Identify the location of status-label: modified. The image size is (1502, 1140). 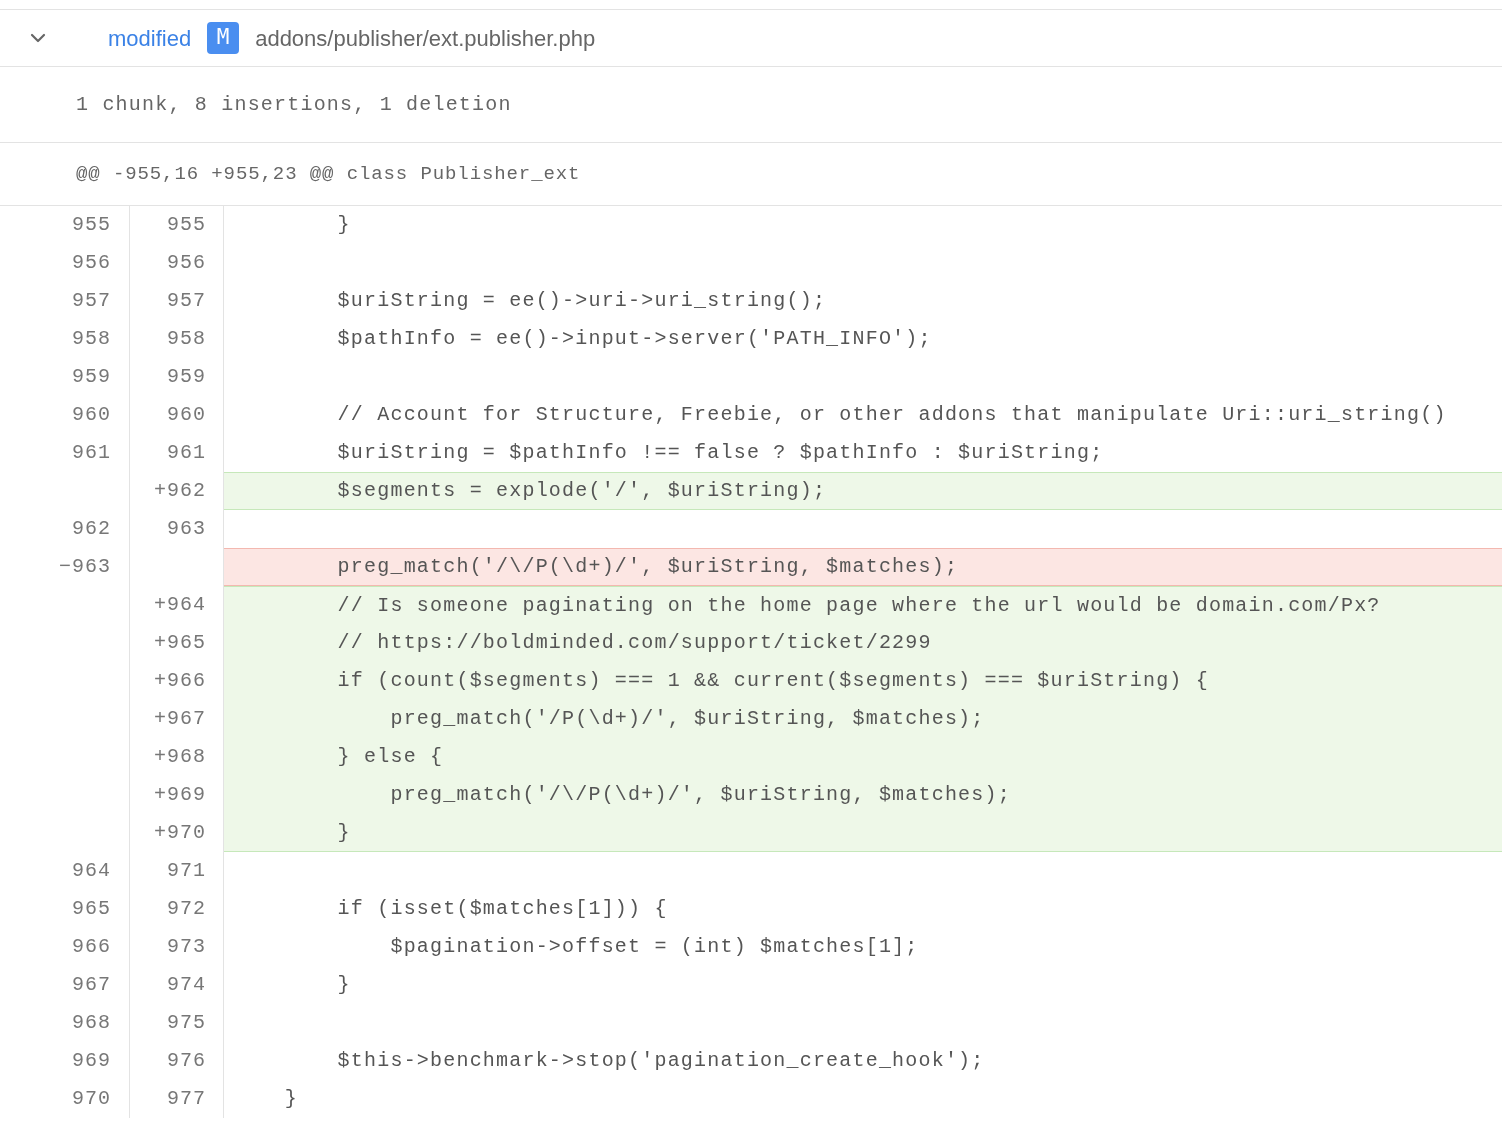
(150, 38).